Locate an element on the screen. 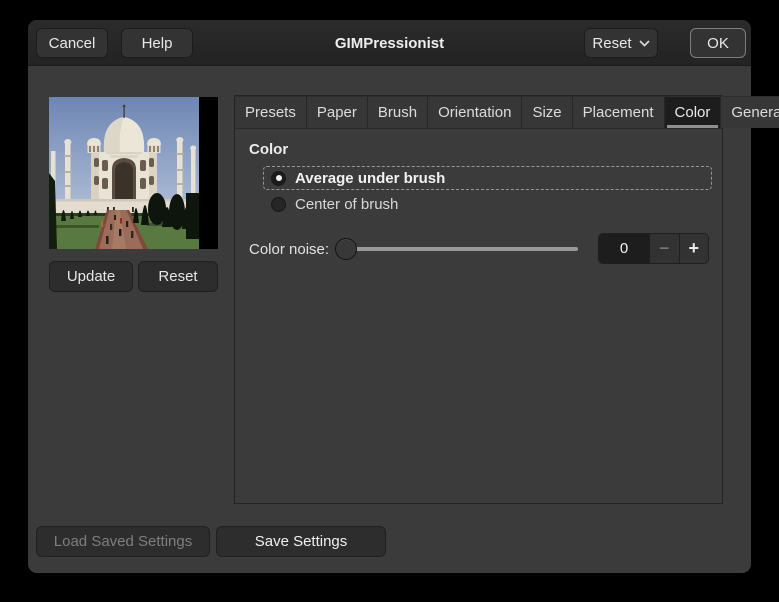 Image resolution: width=779 pixels, height=602 pixels. radio-unselected-icon is located at coordinates (278, 204).